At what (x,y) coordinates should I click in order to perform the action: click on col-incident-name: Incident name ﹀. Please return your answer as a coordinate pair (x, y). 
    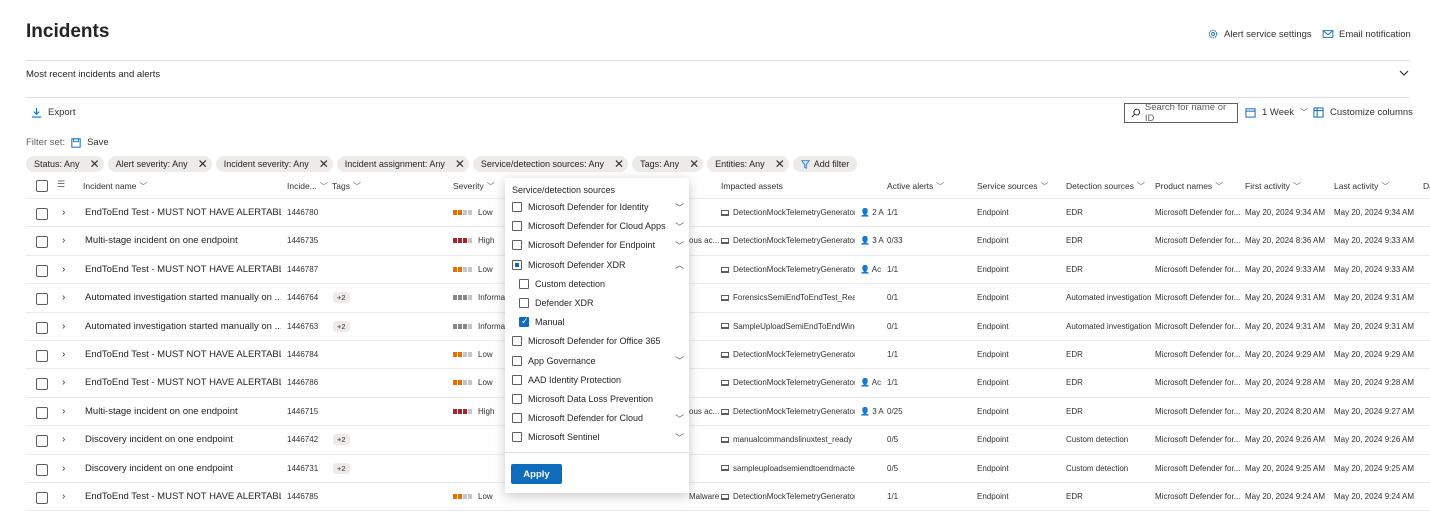
    Looking at the image, I should click on (115, 186).